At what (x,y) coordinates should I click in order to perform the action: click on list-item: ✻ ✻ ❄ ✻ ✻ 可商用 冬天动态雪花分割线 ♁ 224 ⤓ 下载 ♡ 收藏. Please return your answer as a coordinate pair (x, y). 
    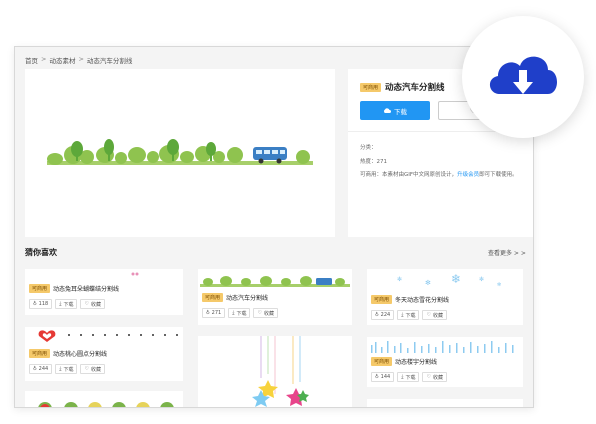
    Looking at the image, I should click on (445, 297).